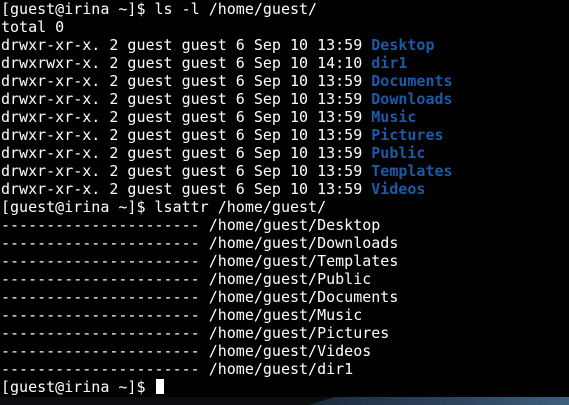 Image resolution: width=569 pixels, height=405 pixels. I want to click on directory-name-videos: Videos, so click(398, 189).